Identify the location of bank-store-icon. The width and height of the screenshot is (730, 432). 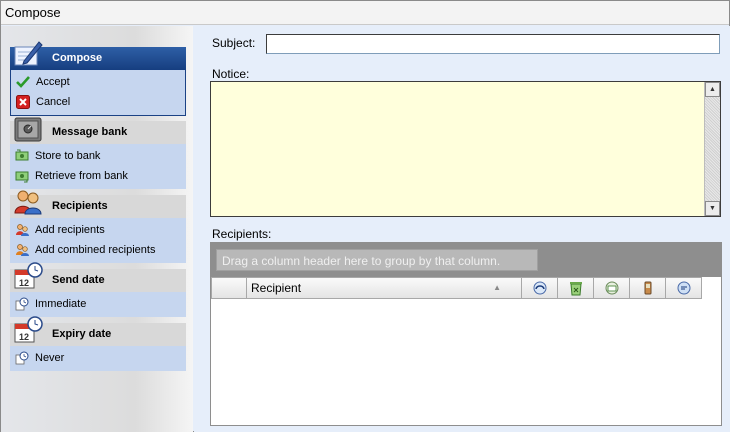
(22, 155).